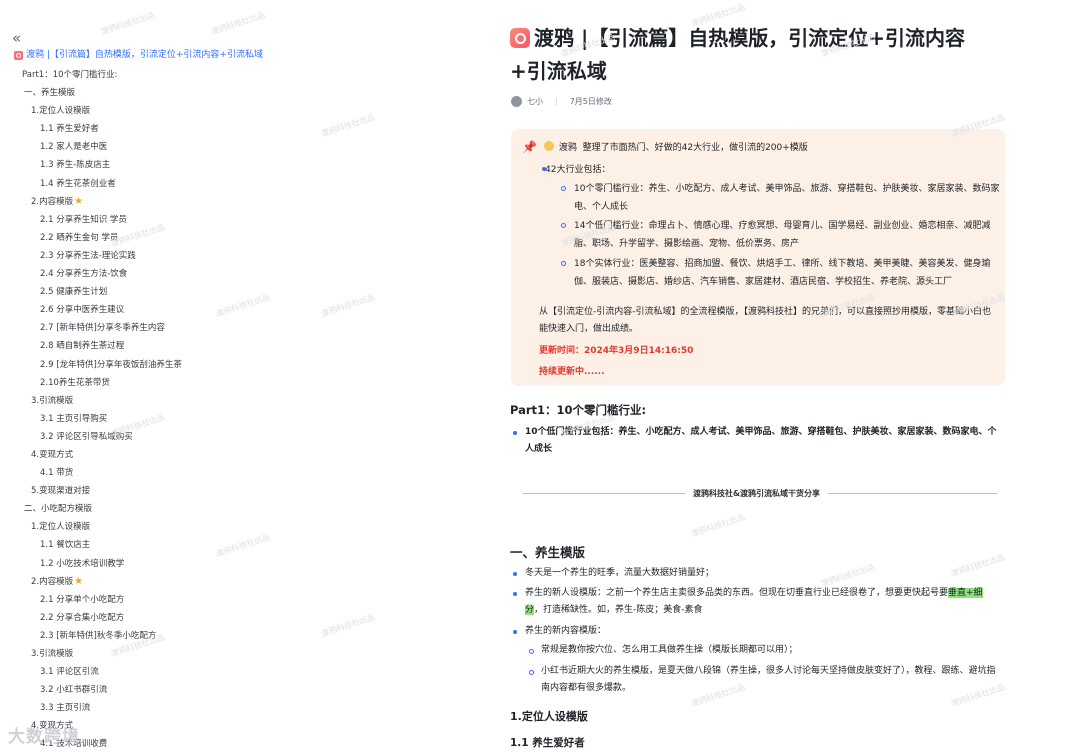  I want to click on outline-item-label: 2.3 [新年特供]秋冬季小吃配方, so click(98, 635).